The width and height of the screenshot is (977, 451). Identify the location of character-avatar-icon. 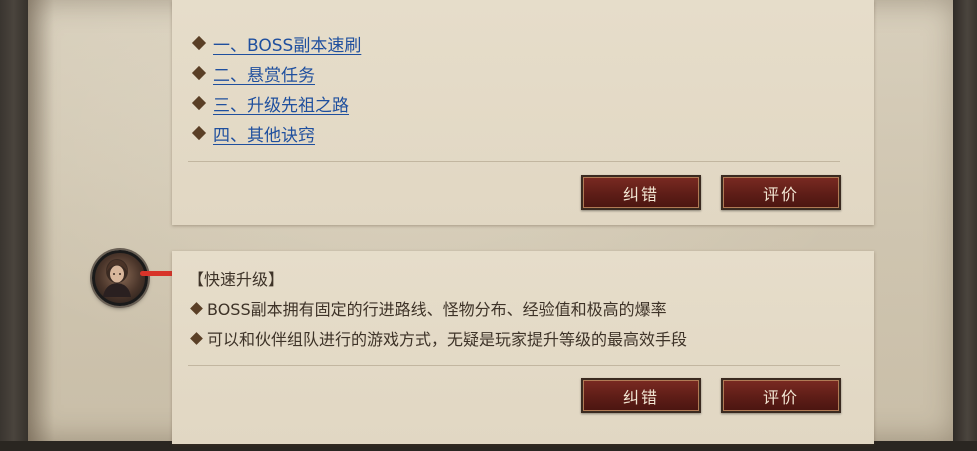
(120, 278).